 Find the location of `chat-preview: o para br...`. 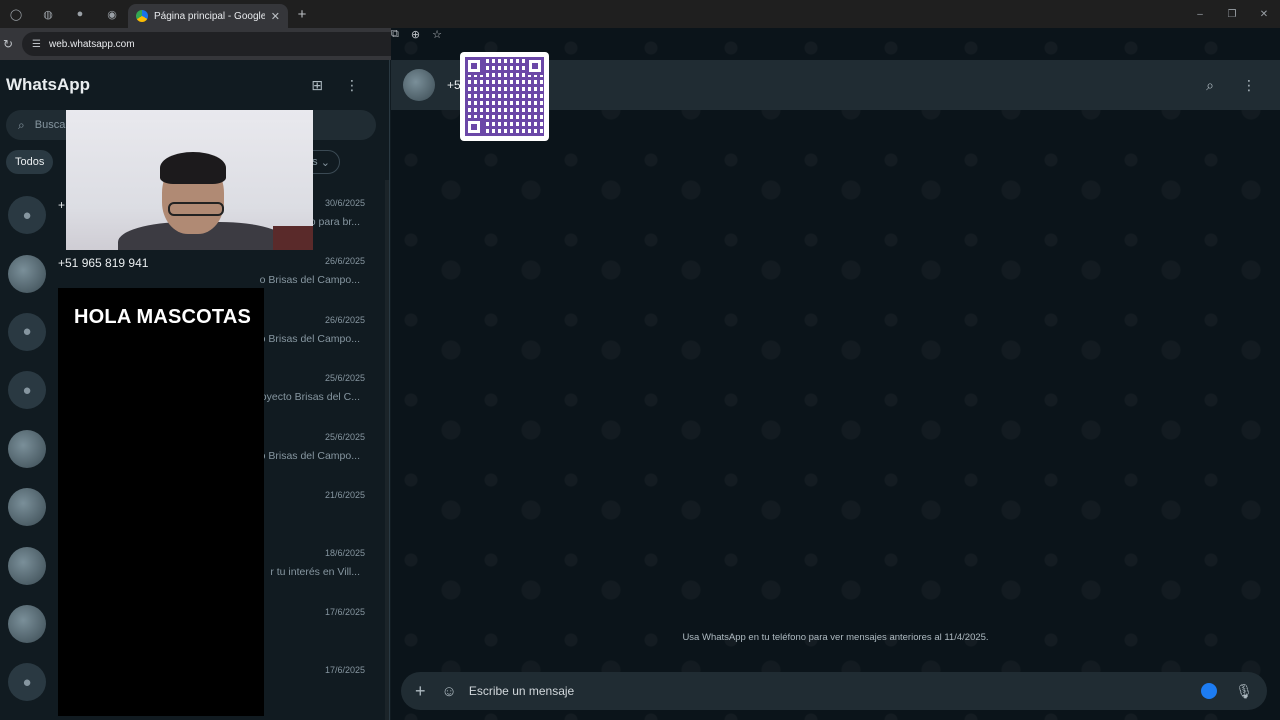

chat-preview: o para br... is located at coordinates (334, 222).